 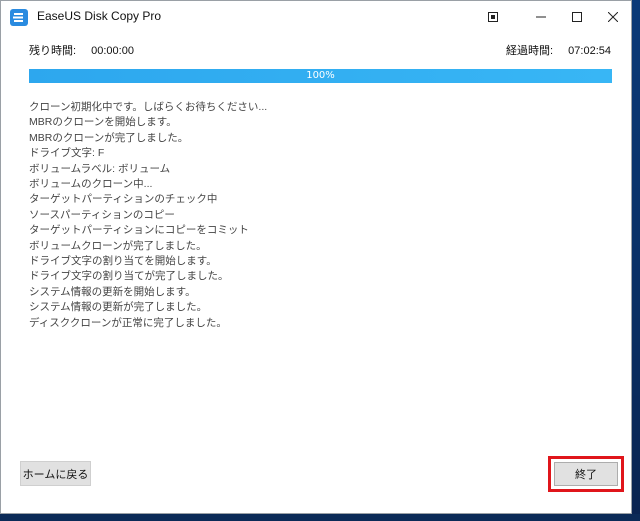 I want to click on finish-button: 終了, so click(x=586, y=474).